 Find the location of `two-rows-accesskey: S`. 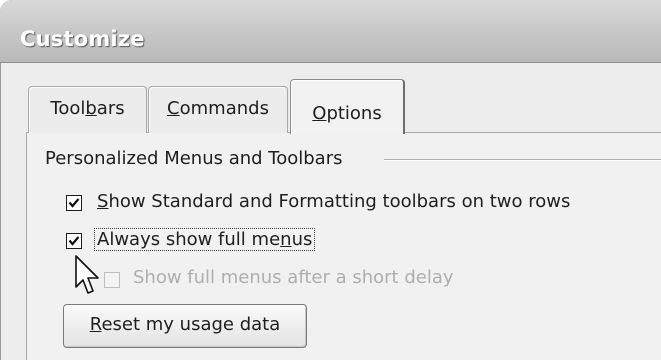

two-rows-accesskey: S is located at coordinates (103, 201).